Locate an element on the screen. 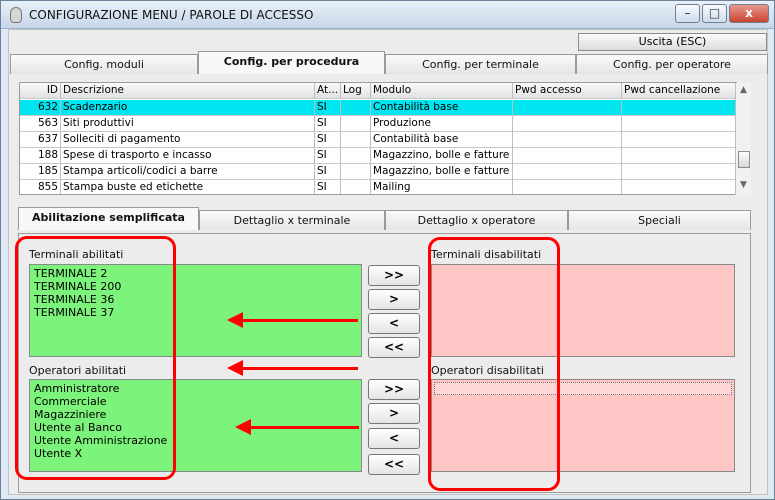 This screenshot has width=775, height=500. move-all-terminals-left-button: << is located at coordinates (394, 347).